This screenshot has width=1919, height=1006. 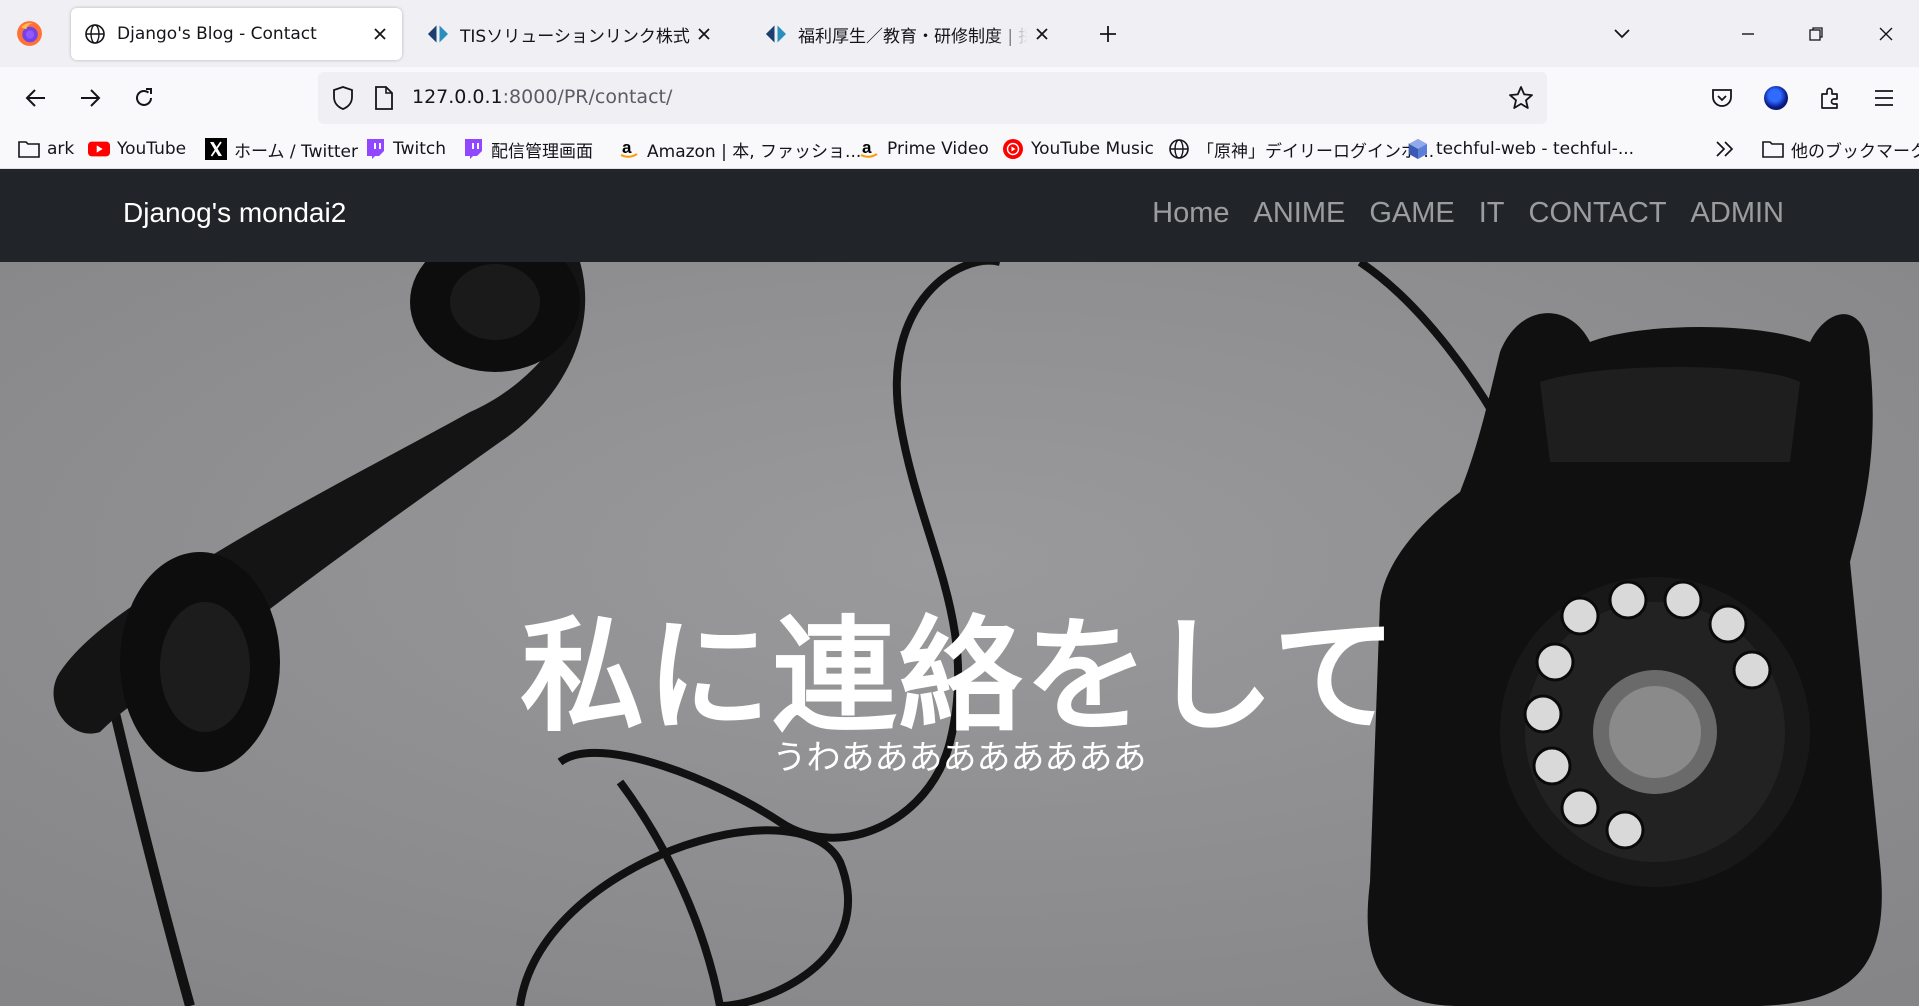 I want to click on site-nav-links: Home ANIME GAME IT CONTACT ADMIN, so click(x=1468, y=213).